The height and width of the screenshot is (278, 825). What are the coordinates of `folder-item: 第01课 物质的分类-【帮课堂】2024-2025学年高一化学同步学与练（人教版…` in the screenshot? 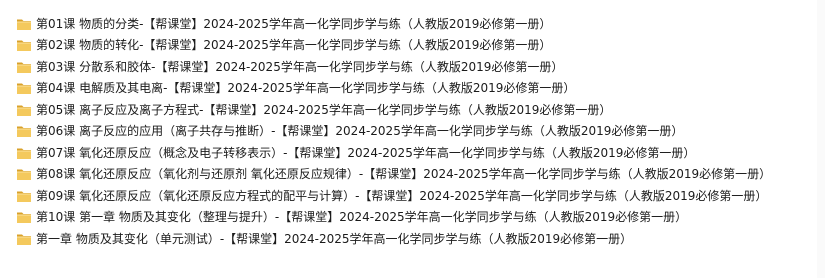 It's located at (416, 24).